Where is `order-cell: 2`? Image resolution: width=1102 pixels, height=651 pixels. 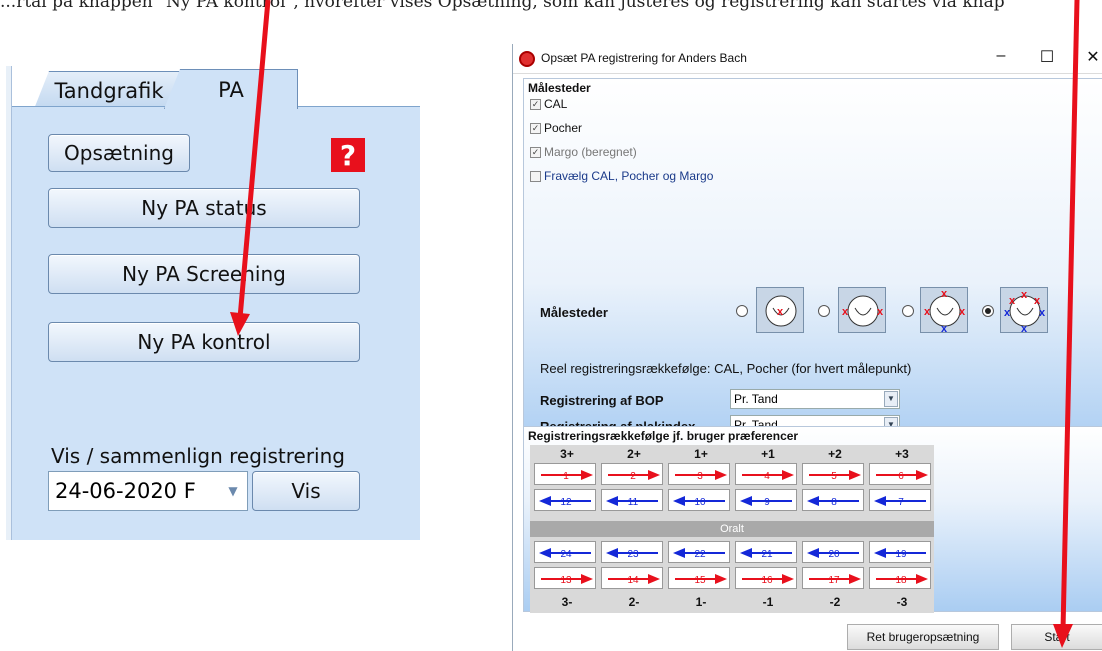 order-cell: 2 is located at coordinates (632, 474).